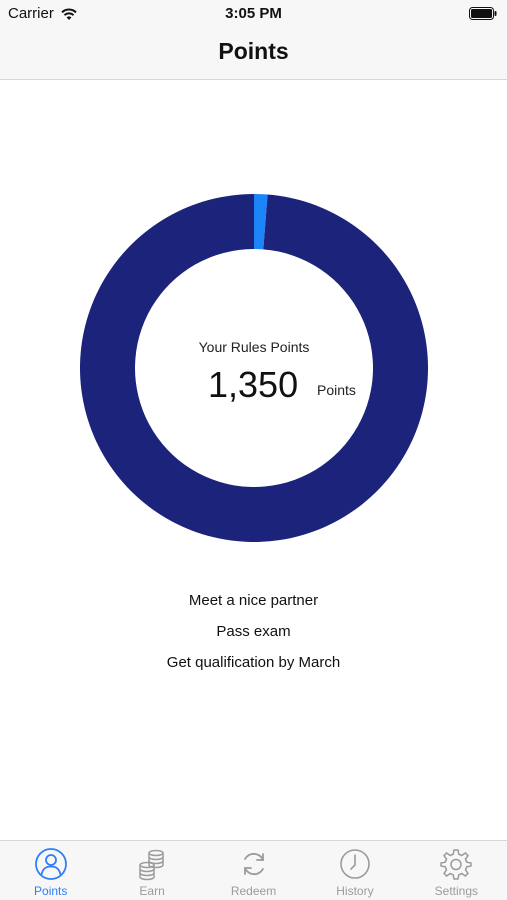 The image size is (507, 900). What do you see at coordinates (50, 864) in the screenshot?
I see `person-icon` at bounding box center [50, 864].